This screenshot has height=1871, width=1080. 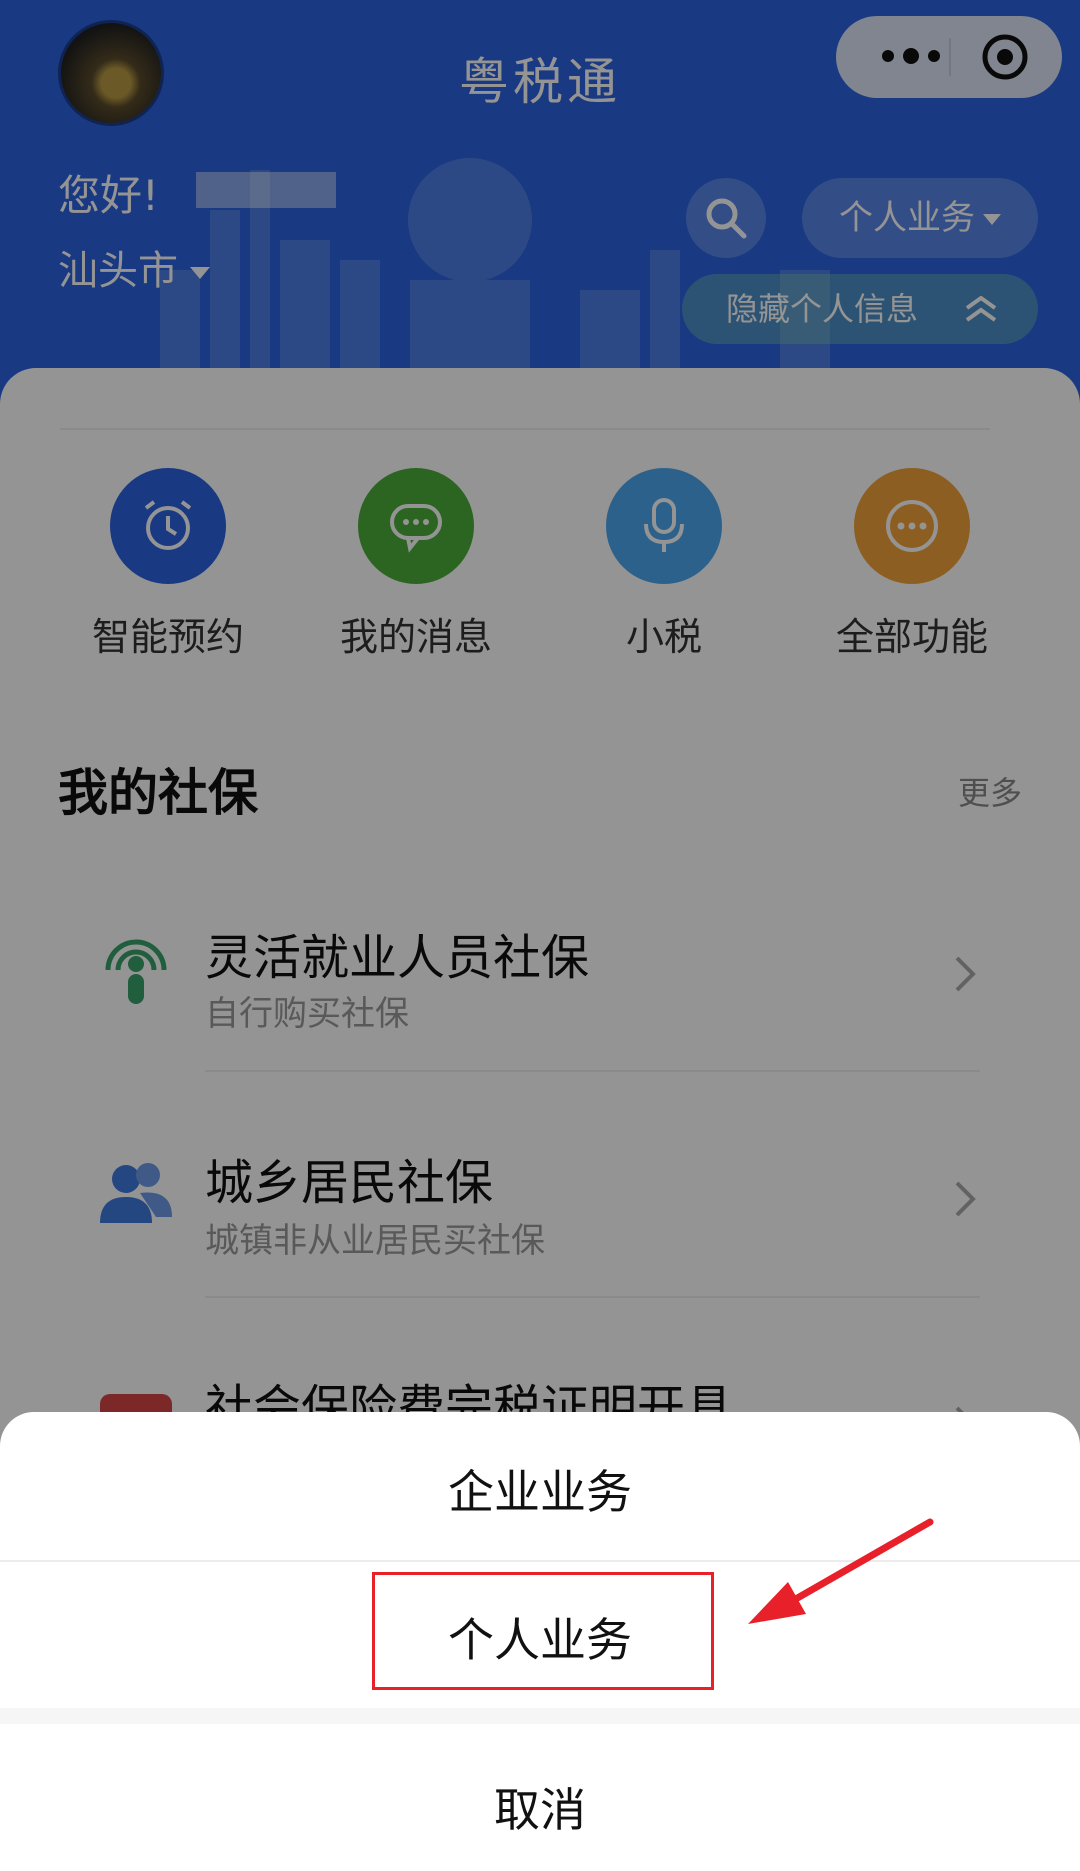 What do you see at coordinates (540, 1807) in the screenshot?
I see `cancel-button: 取消` at bounding box center [540, 1807].